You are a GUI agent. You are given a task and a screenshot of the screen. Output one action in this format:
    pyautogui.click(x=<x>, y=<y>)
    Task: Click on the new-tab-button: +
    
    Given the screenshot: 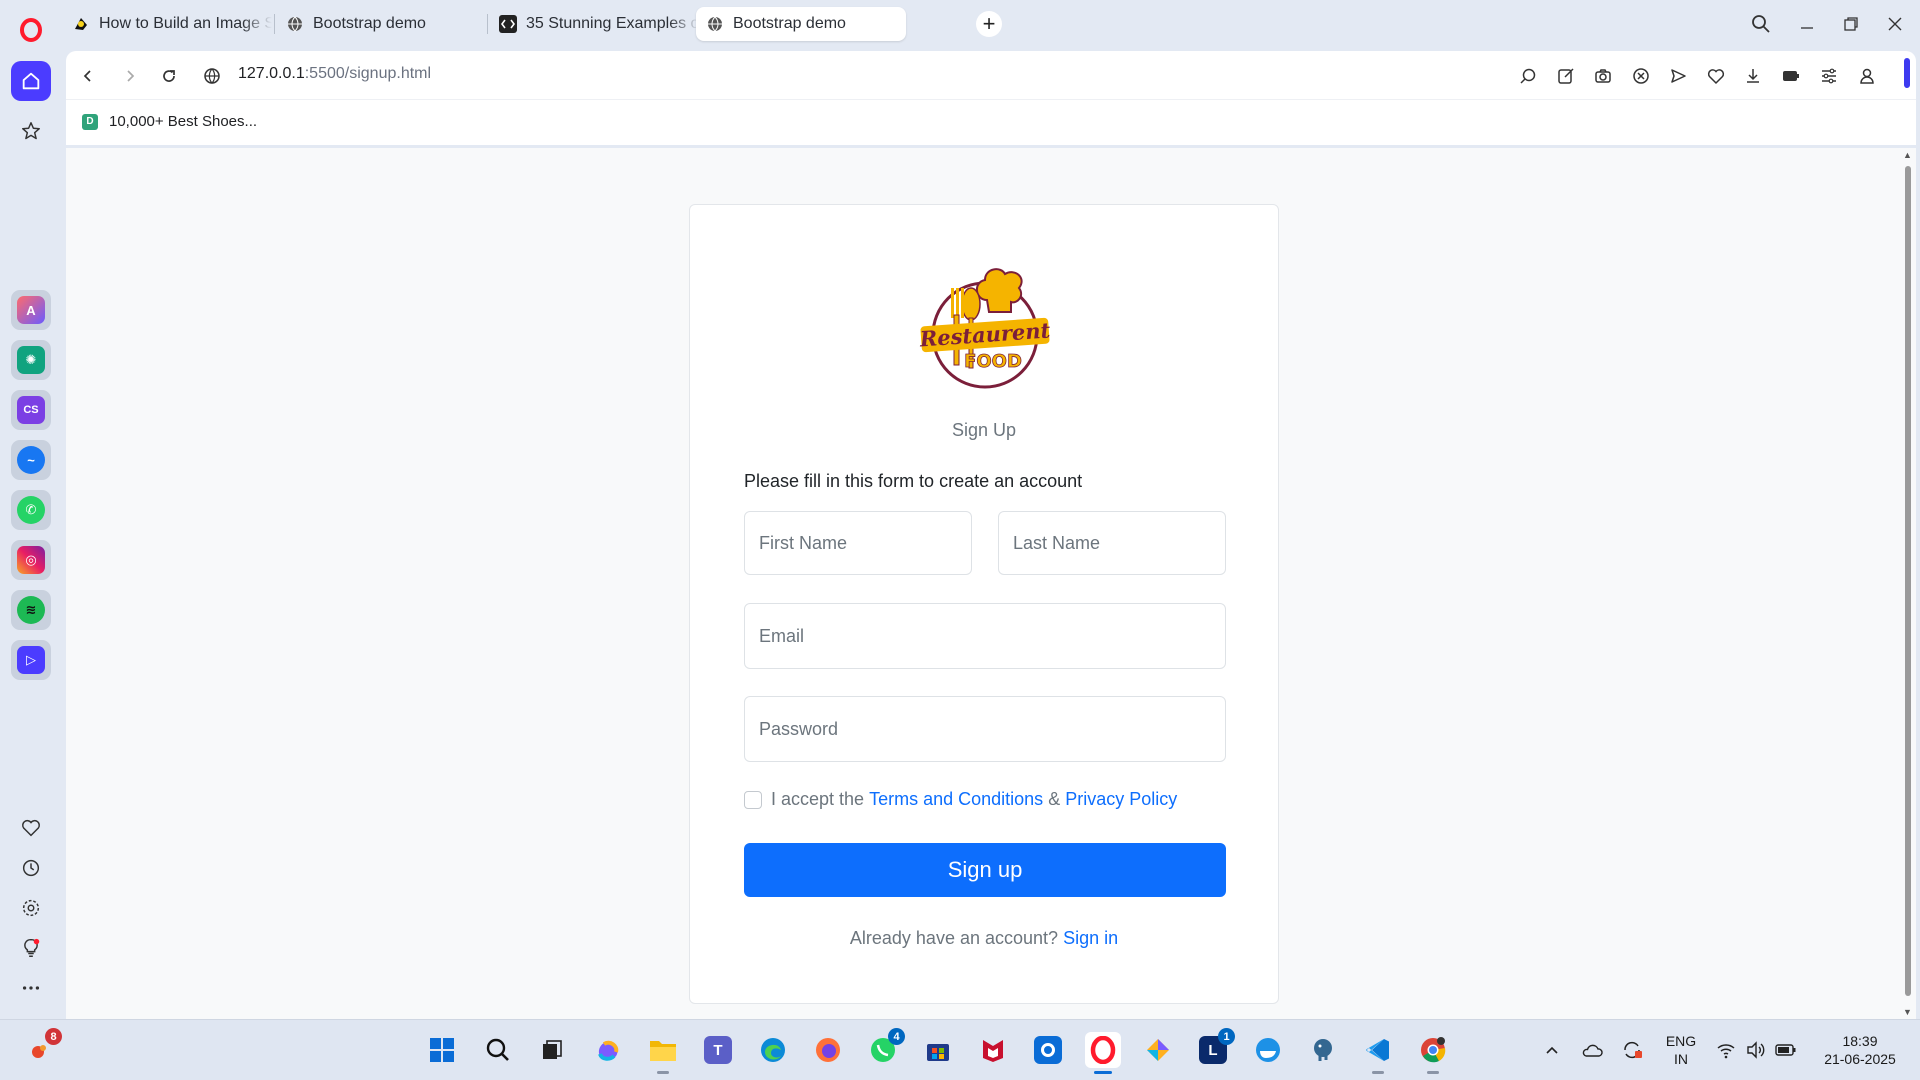 What is the action you would take?
    pyautogui.click(x=989, y=24)
    